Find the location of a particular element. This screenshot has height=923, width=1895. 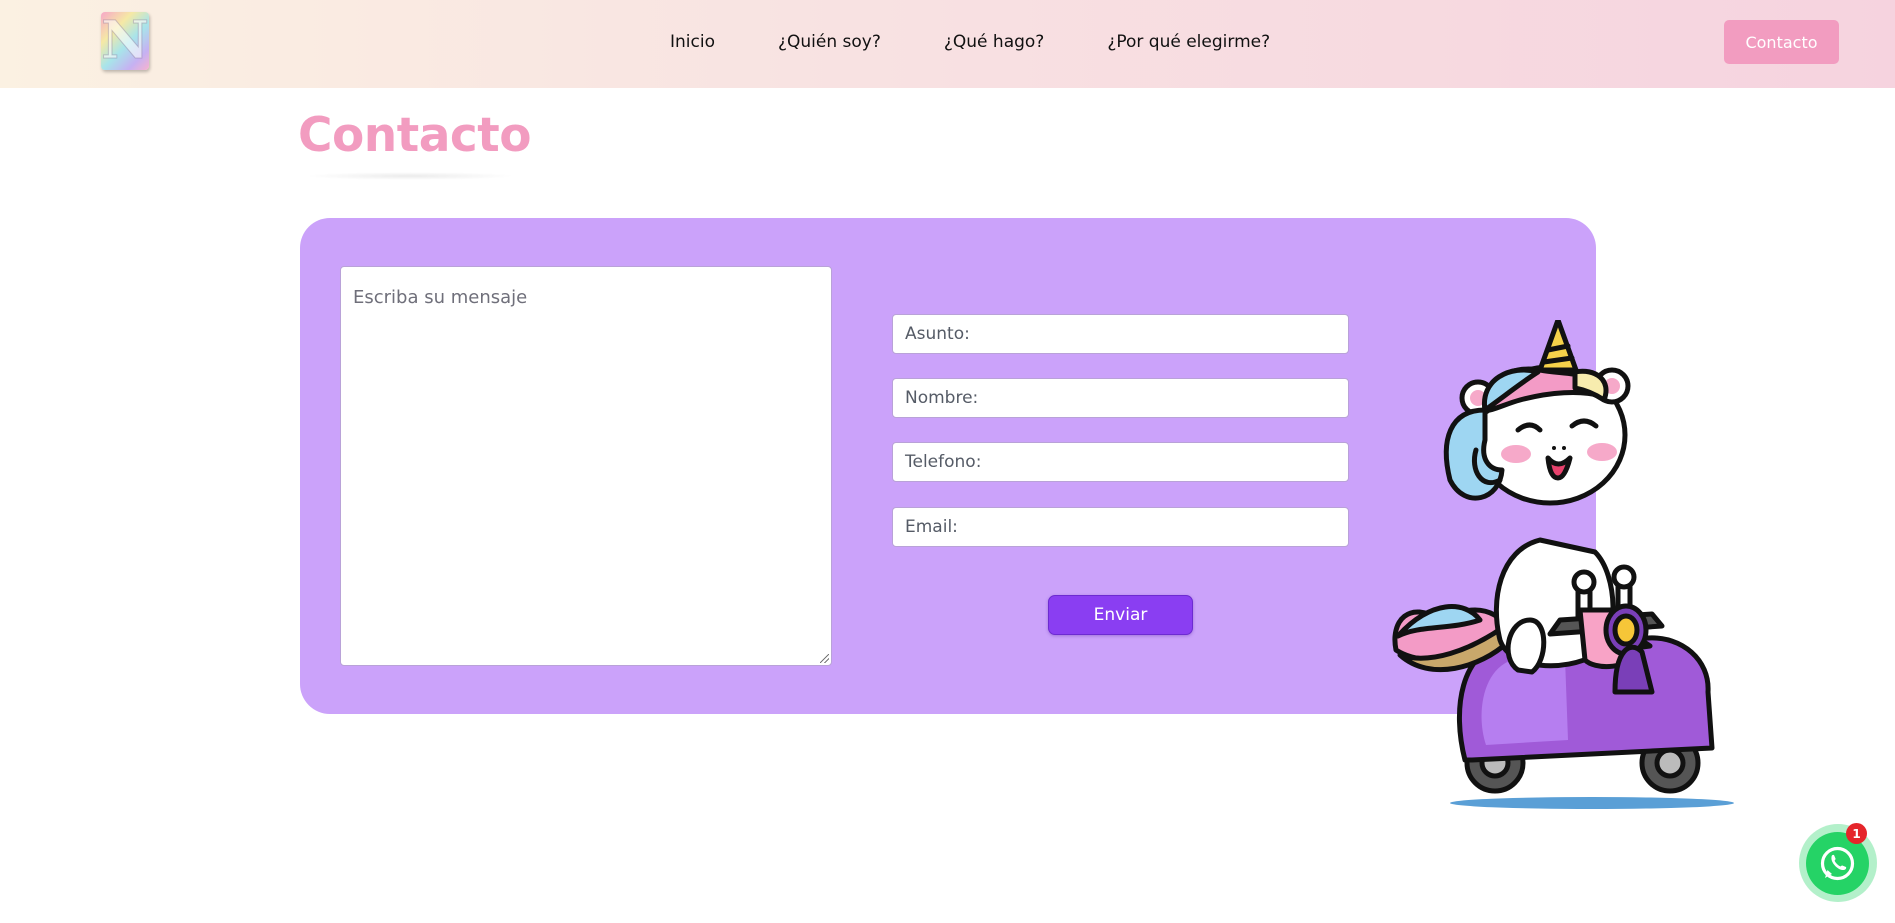

logo-letter: N is located at coordinates (125, 40).